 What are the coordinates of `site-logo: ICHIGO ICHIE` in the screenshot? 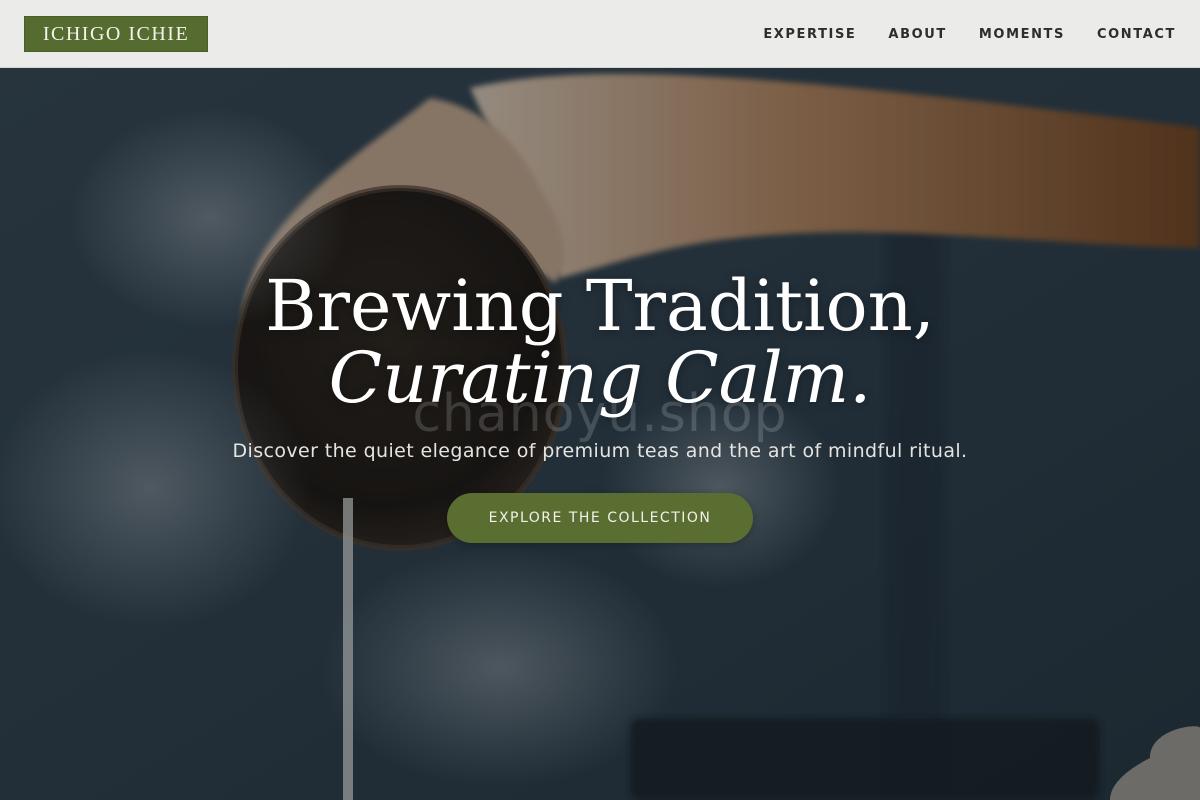 It's located at (116, 34).